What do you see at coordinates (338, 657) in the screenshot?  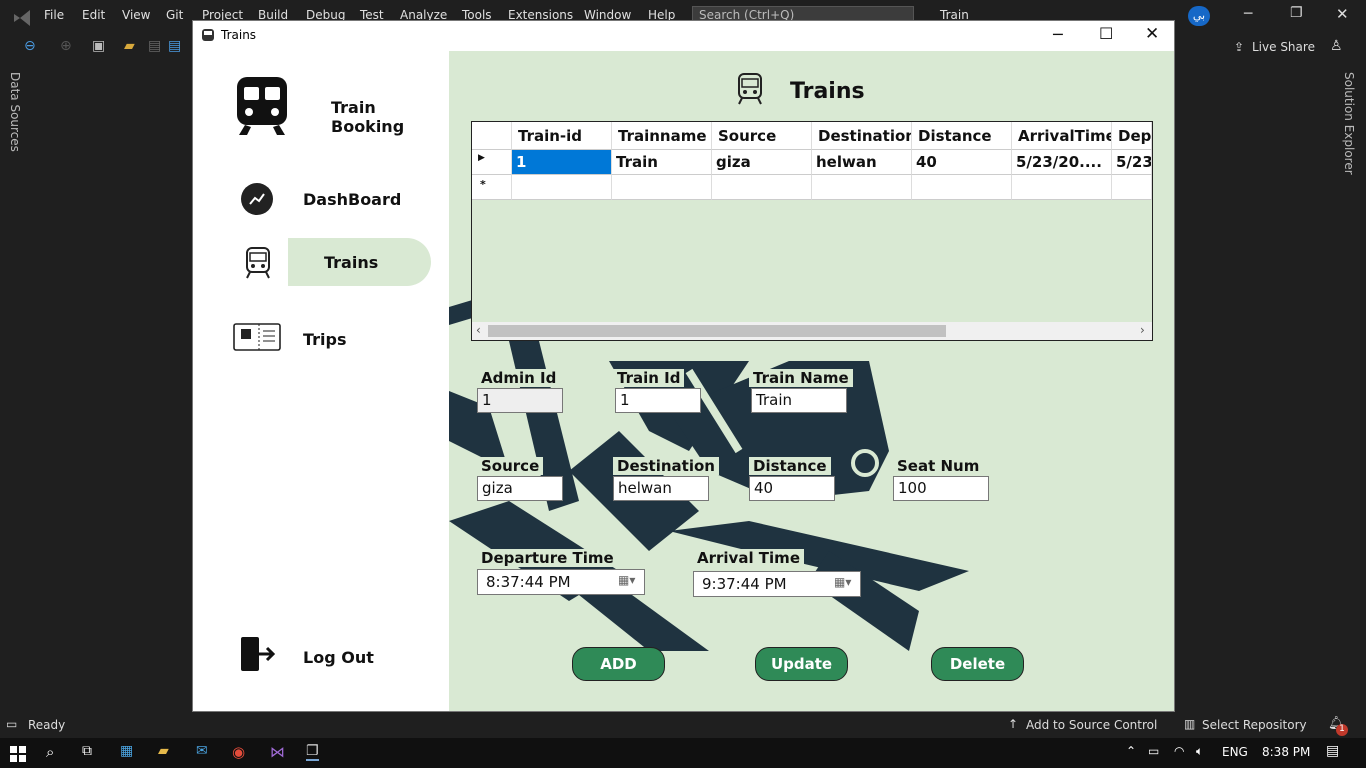 I see `nav-logout: Log Out` at bounding box center [338, 657].